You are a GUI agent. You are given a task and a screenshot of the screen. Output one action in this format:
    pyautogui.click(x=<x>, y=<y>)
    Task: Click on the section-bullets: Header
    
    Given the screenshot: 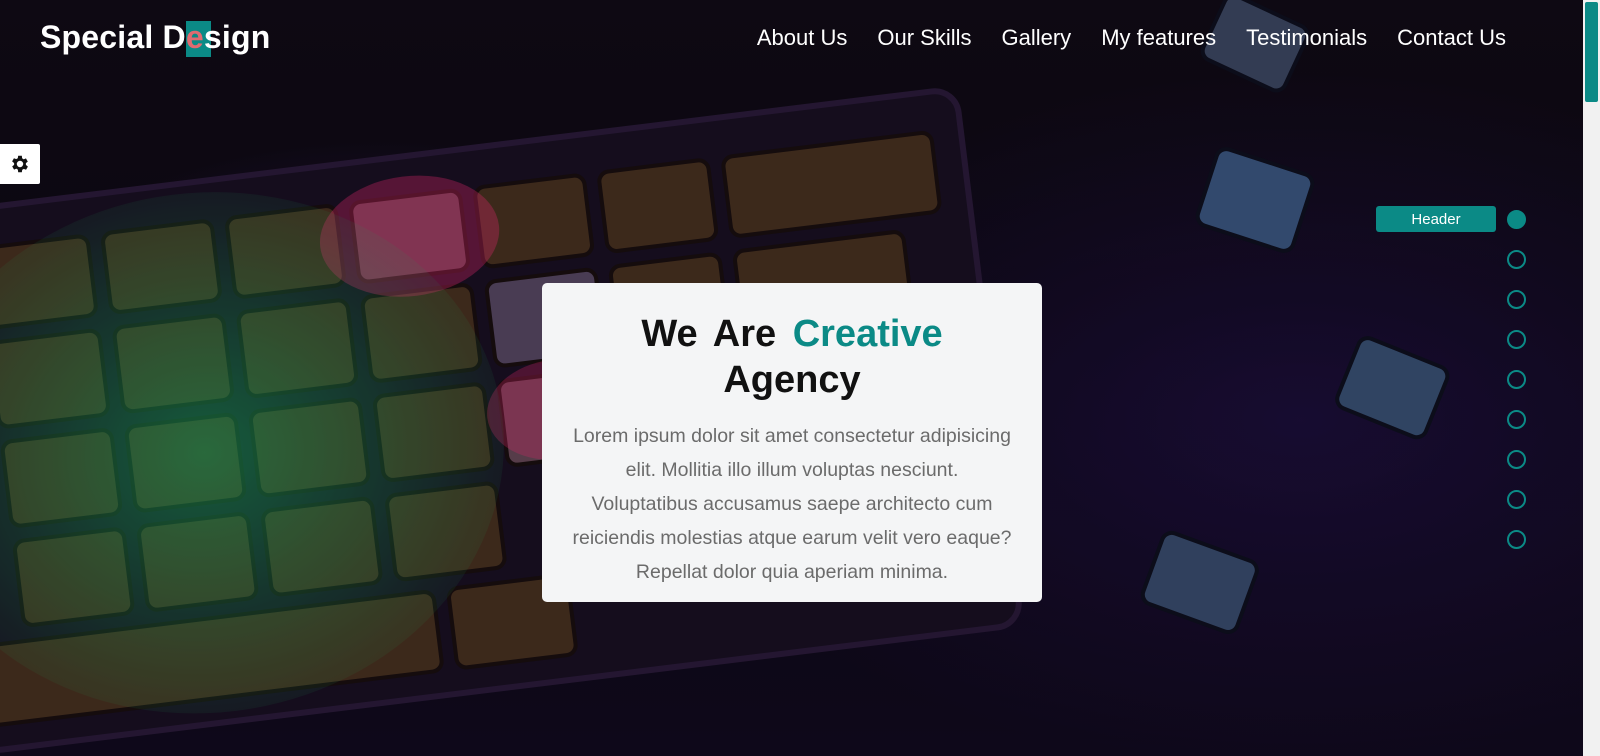 What is the action you would take?
    pyautogui.click(x=1451, y=386)
    